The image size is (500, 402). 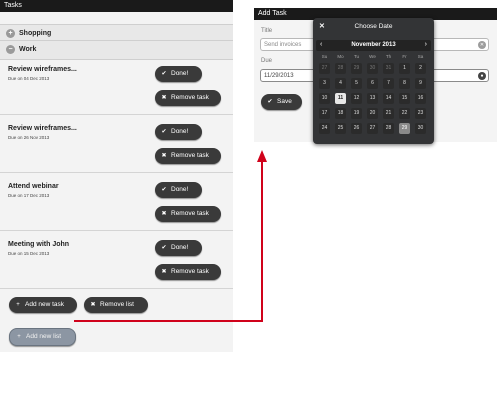 I want to click on calendar-day: 7, so click(x=388, y=83).